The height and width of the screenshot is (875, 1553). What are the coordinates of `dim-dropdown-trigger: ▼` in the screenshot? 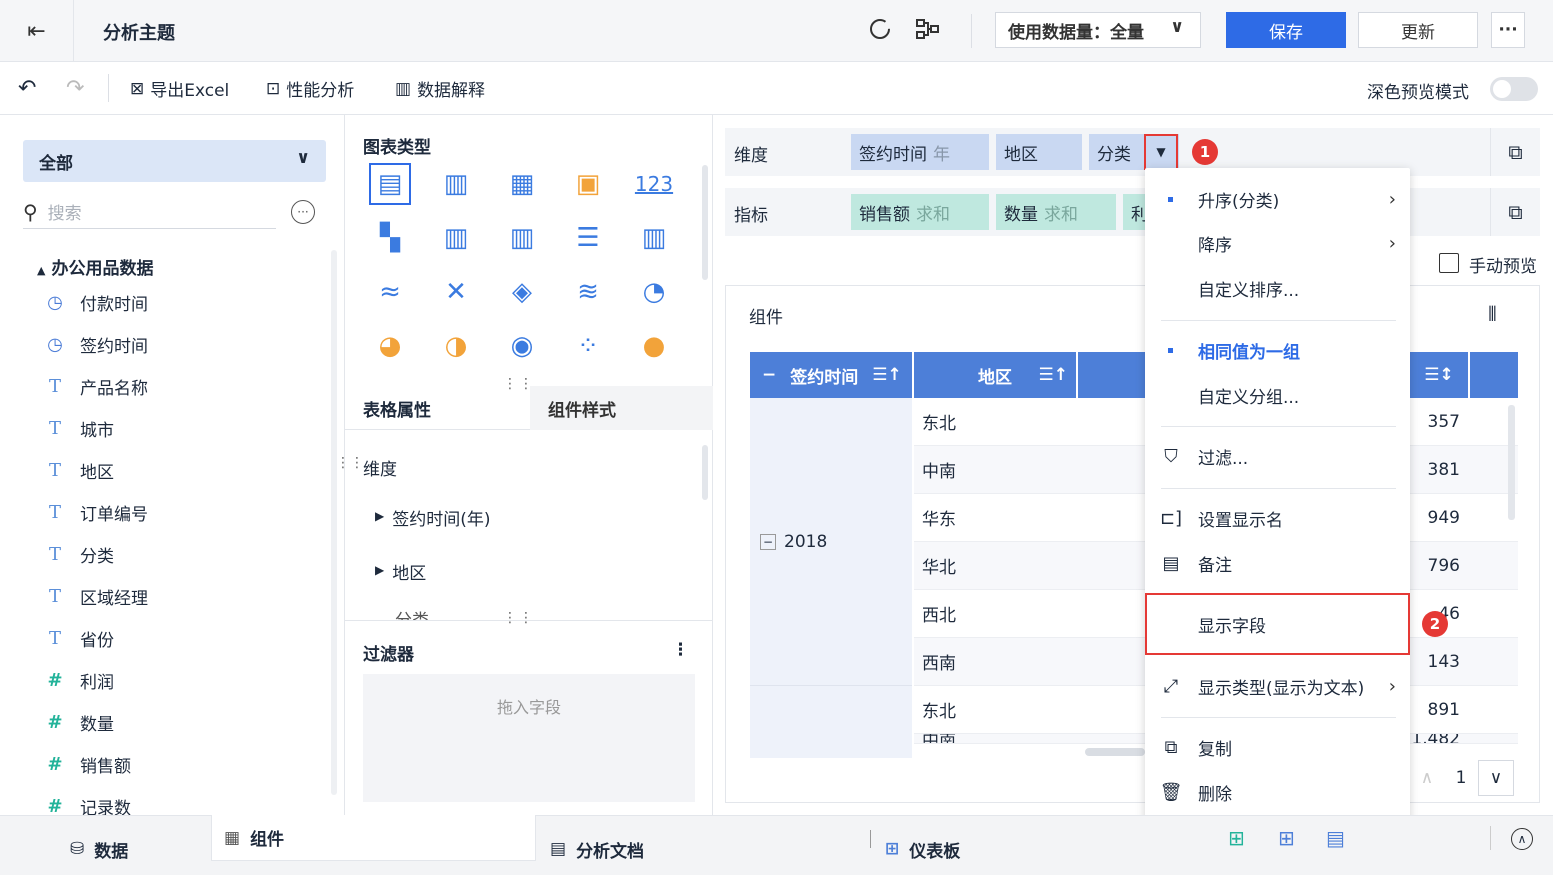 It's located at (1161, 152).